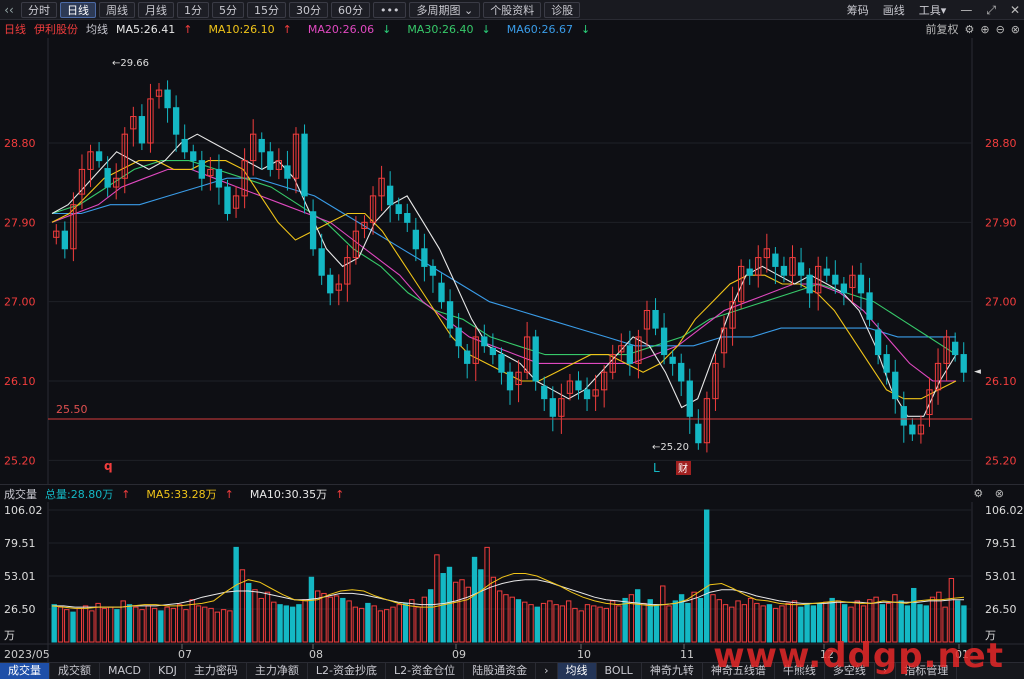  Describe the element at coordinates (656, 468) in the screenshot. I see `marker-l: L` at that location.